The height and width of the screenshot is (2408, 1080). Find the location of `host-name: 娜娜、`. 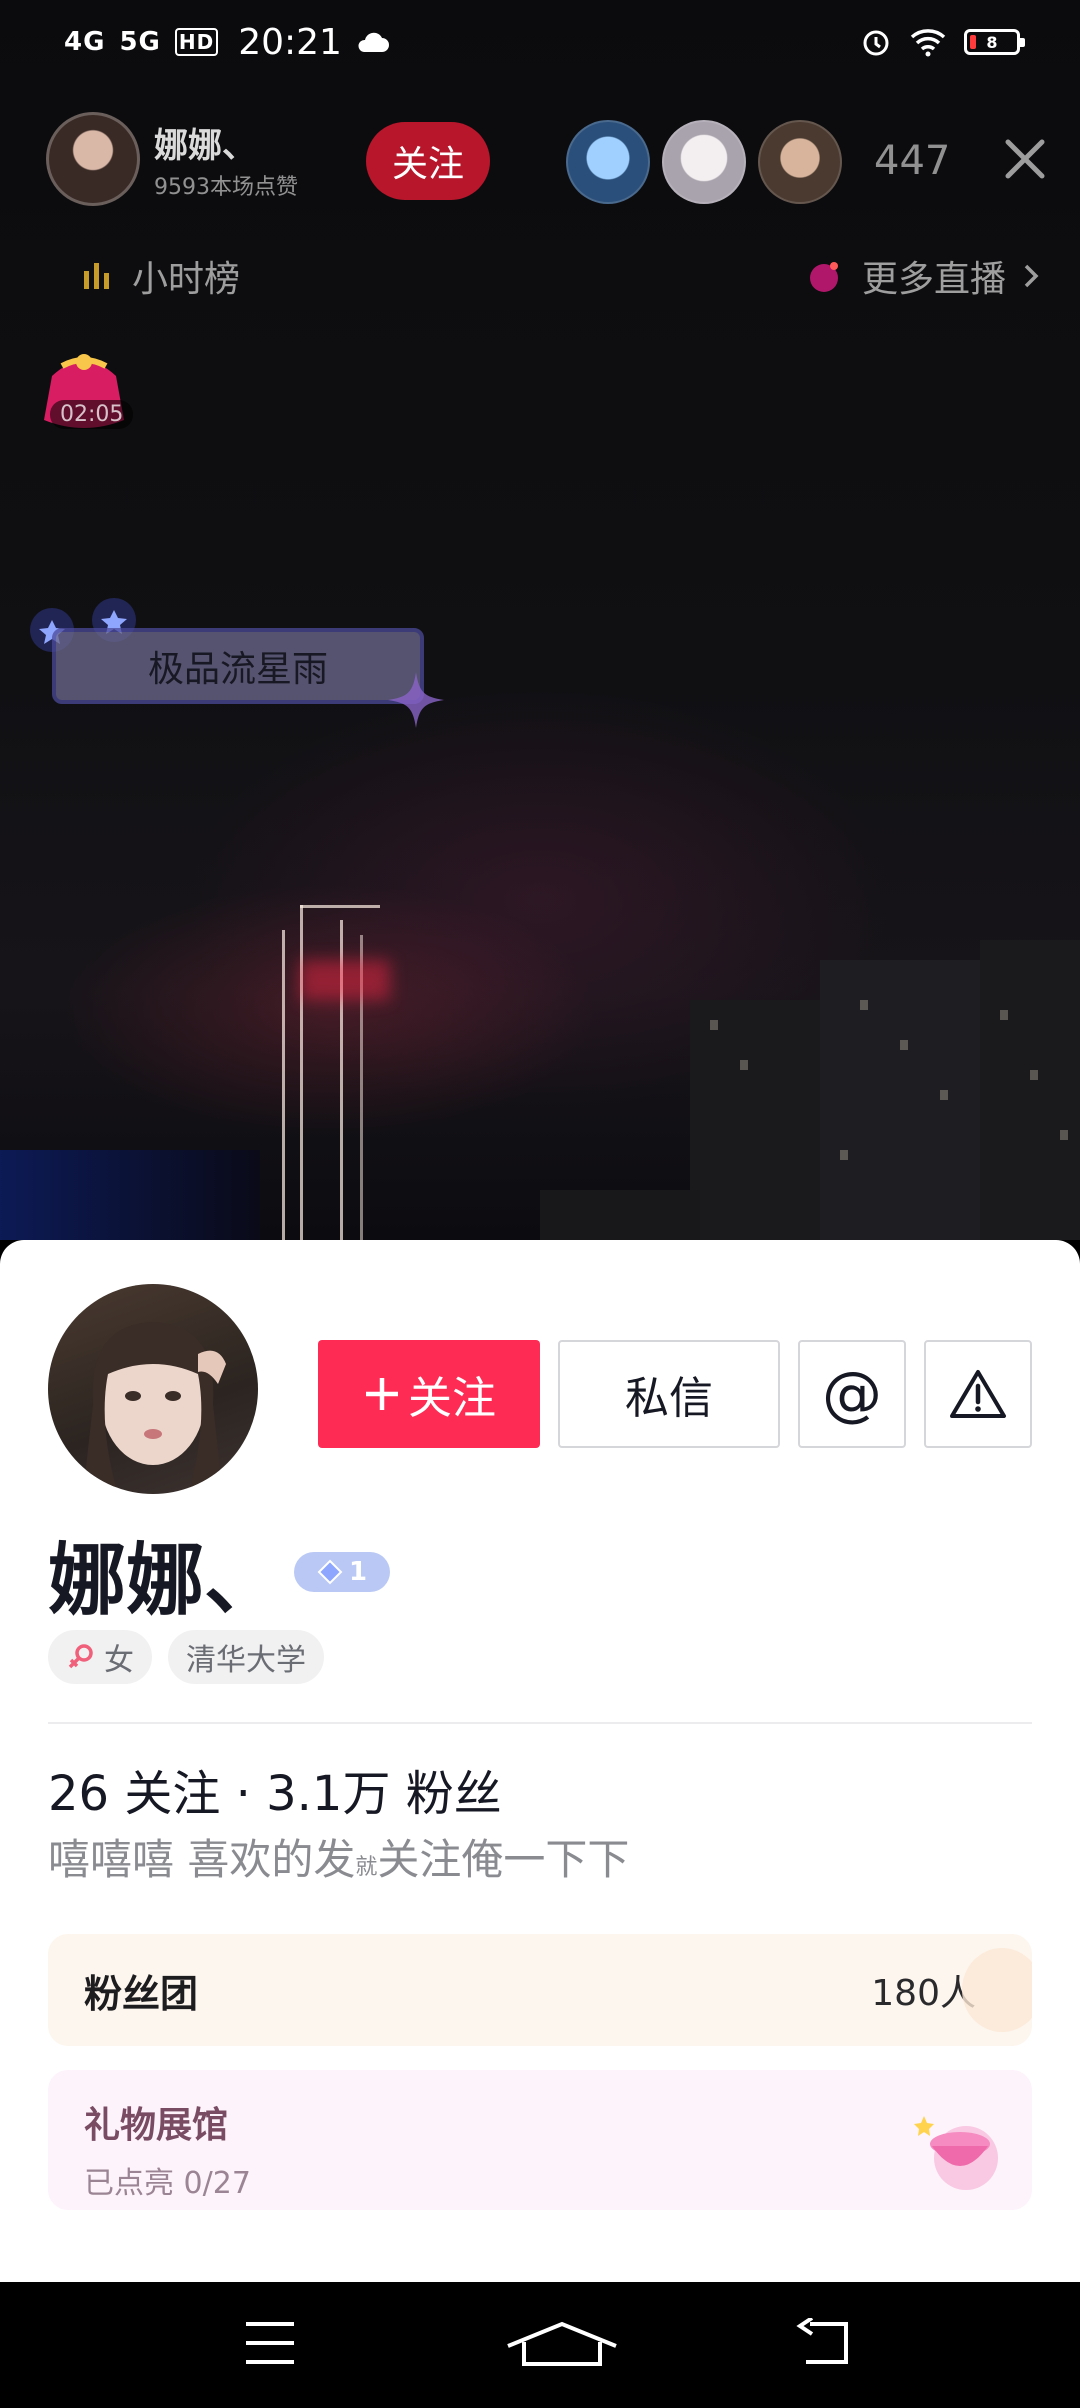

host-name: 娜娜、 is located at coordinates (205, 145).